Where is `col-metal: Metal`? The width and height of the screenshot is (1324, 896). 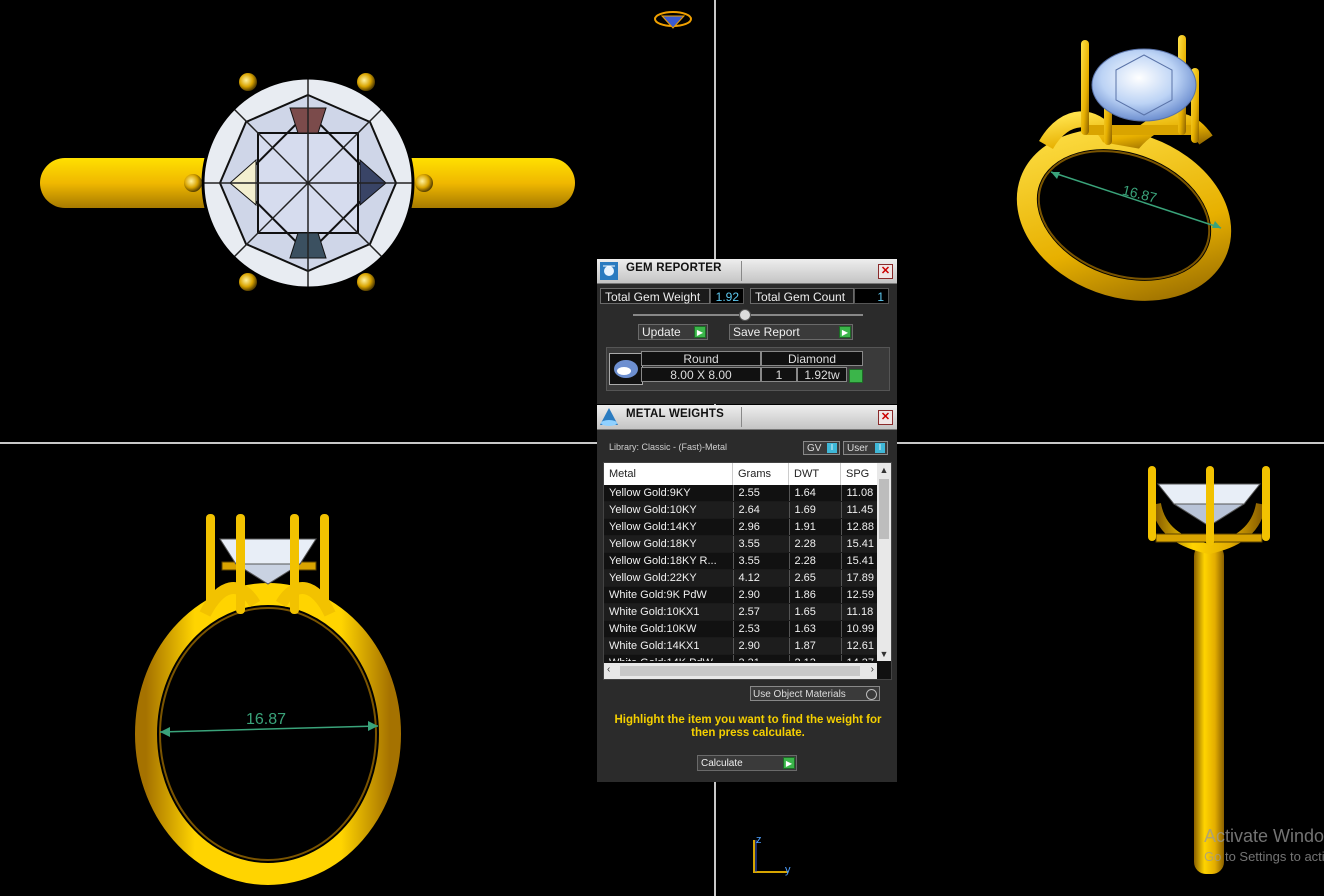 col-metal: Metal is located at coordinates (668, 474).